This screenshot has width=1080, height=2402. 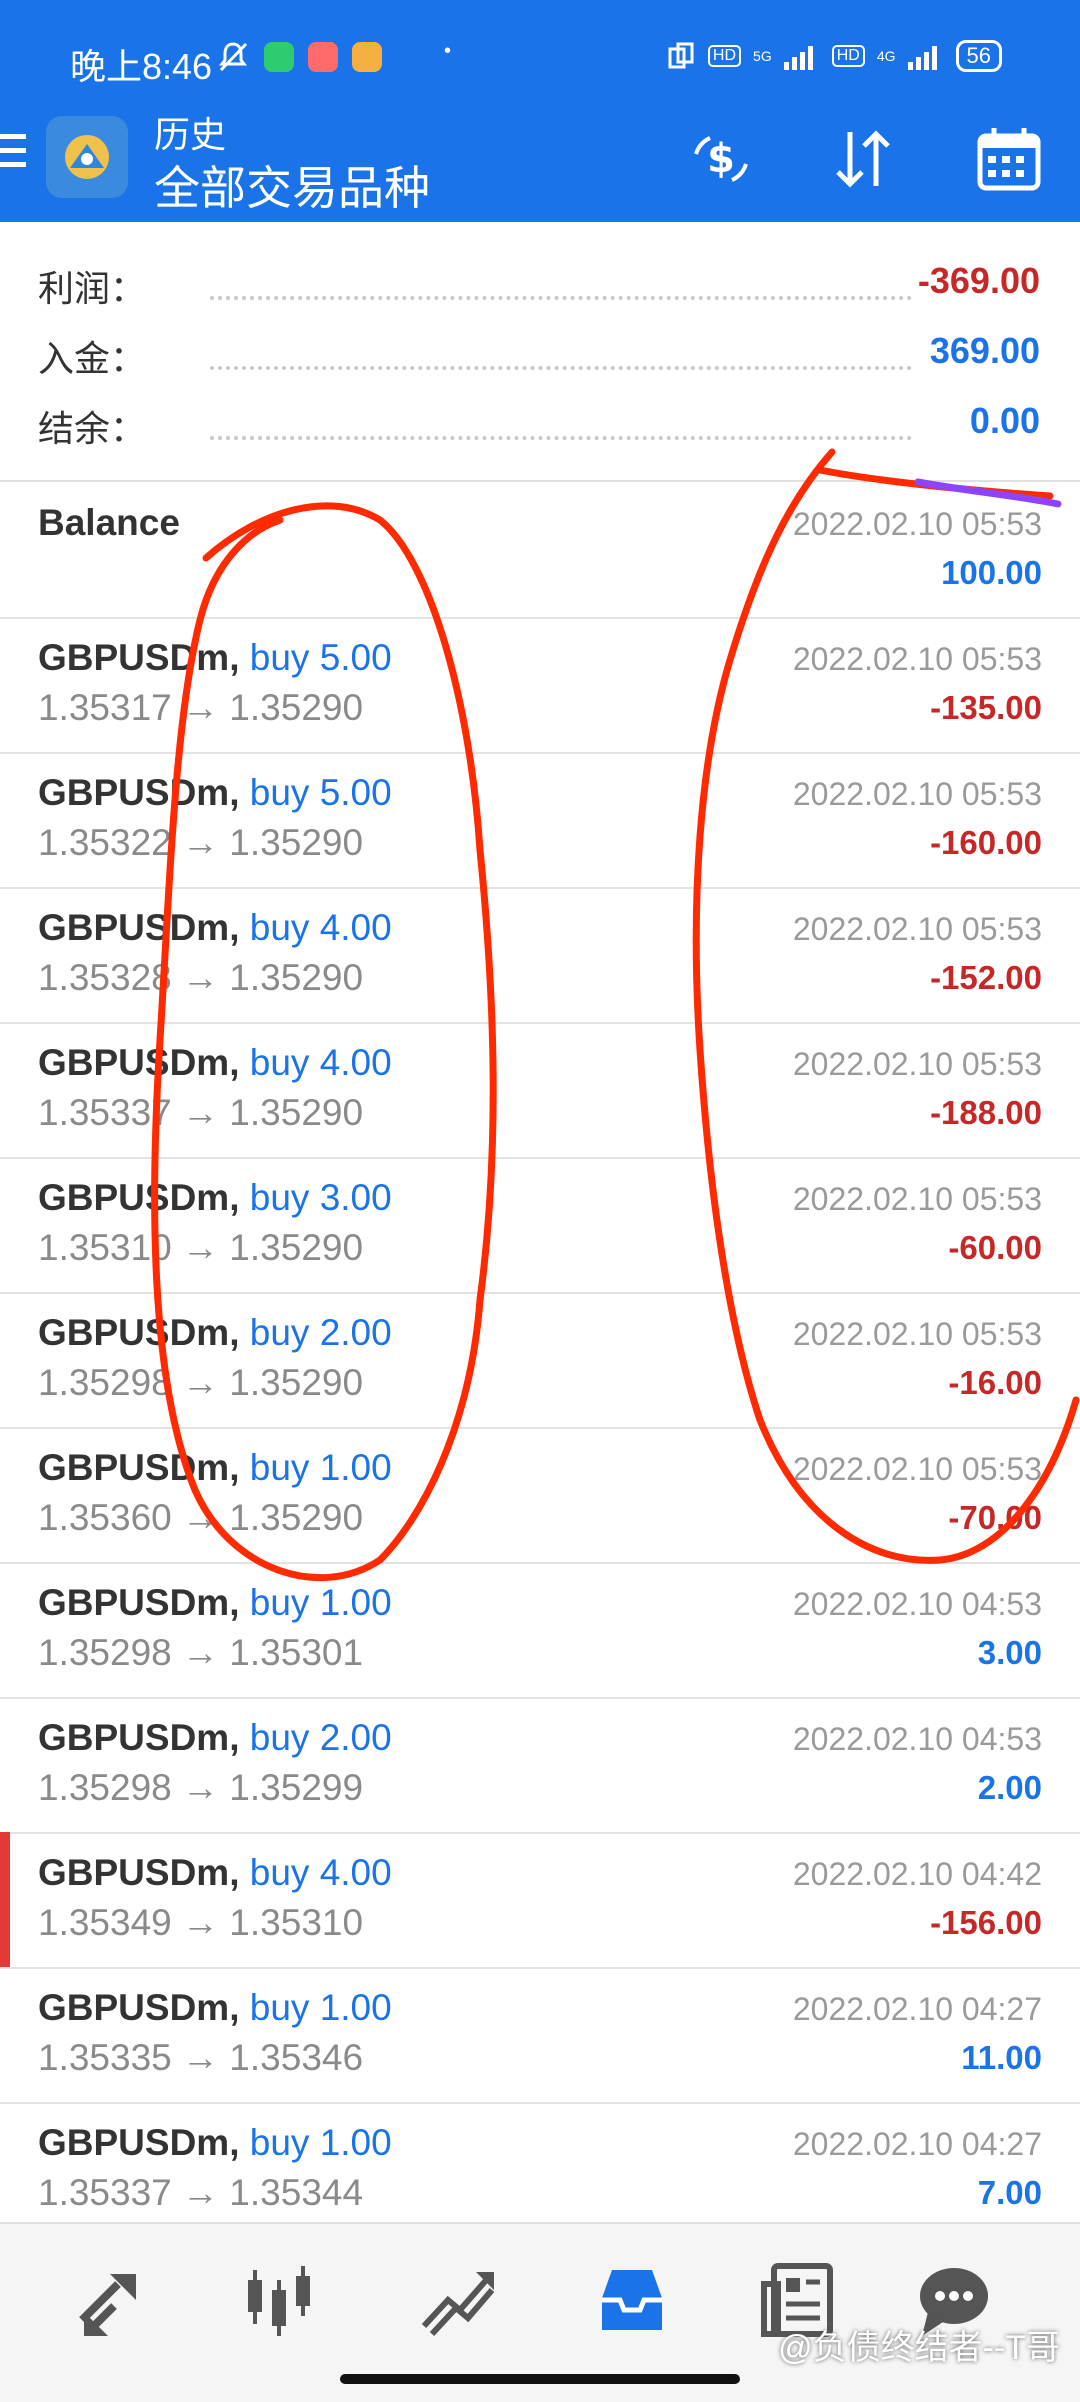 What do you see at coordinates (978, 280) in the screenshot?
I see `profit-value: -369.00` at bounding box center [978, 280].